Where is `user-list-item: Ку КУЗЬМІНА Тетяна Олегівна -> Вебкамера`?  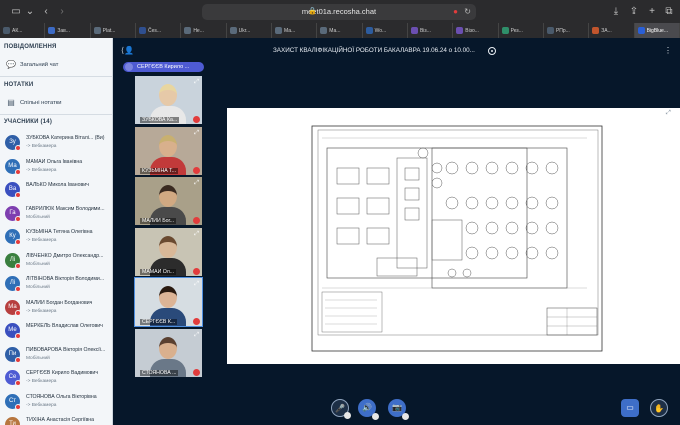
user-list-item: Ку КУЗЬМІНА Тетяна Олегівна -> Вебкамера is located at coordinates (58, 237).